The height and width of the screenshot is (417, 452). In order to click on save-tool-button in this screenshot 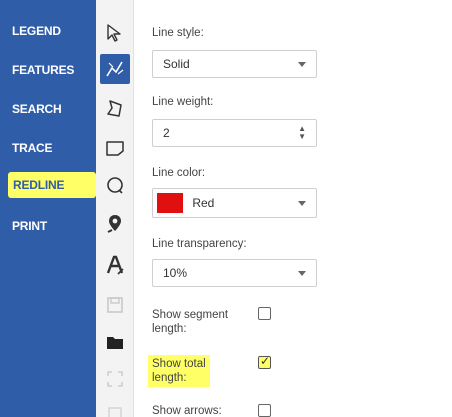, I will do `click(115, 305)`.